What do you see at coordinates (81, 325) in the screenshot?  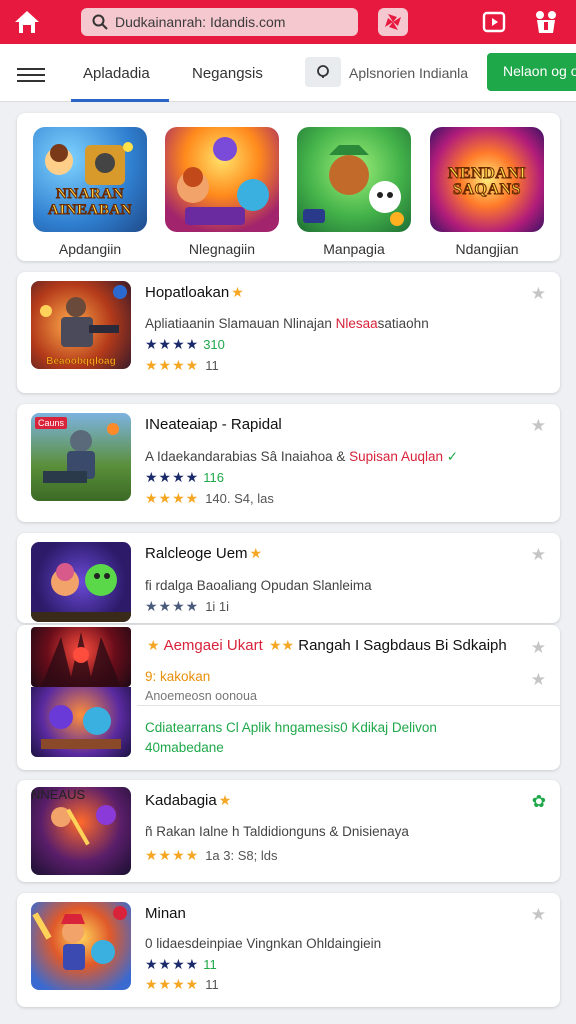 I see `app-thumbnail: Beaoobqqloag` at bounding box center [81, 325].